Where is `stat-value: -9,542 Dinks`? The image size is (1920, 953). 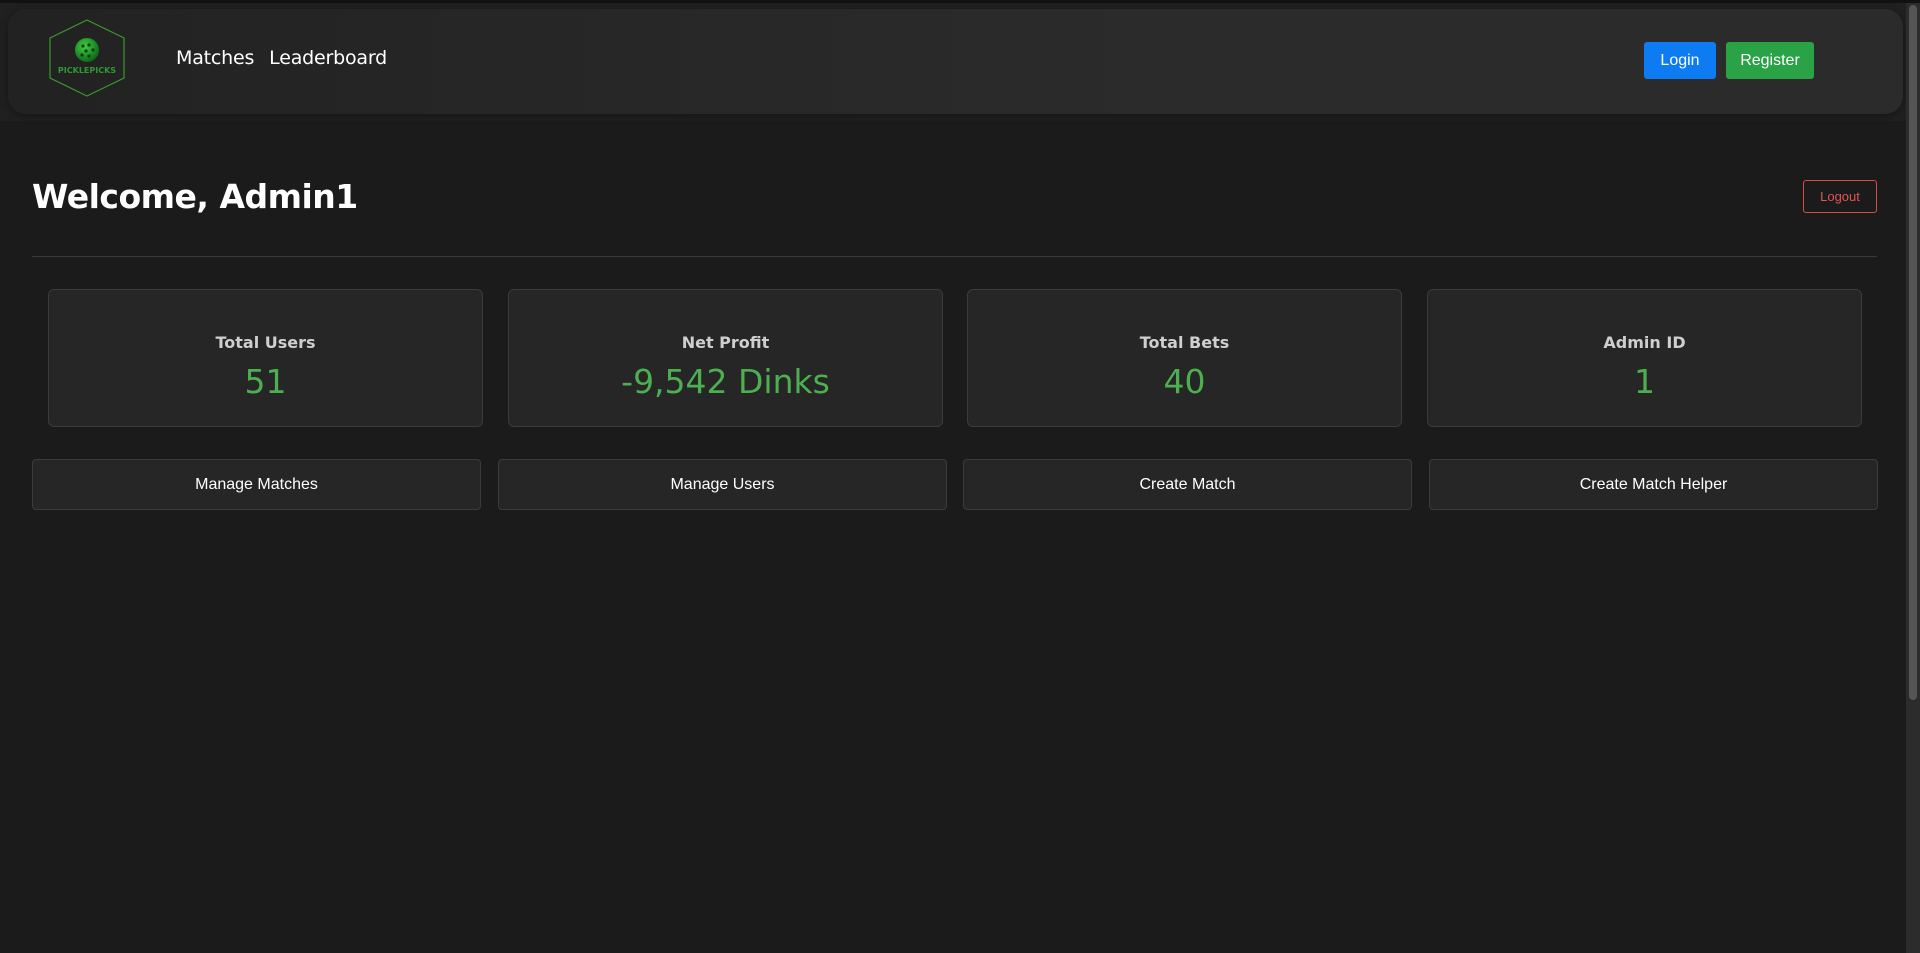
stat-value: -9,542 Dinks is located at coordinates (725, 381).